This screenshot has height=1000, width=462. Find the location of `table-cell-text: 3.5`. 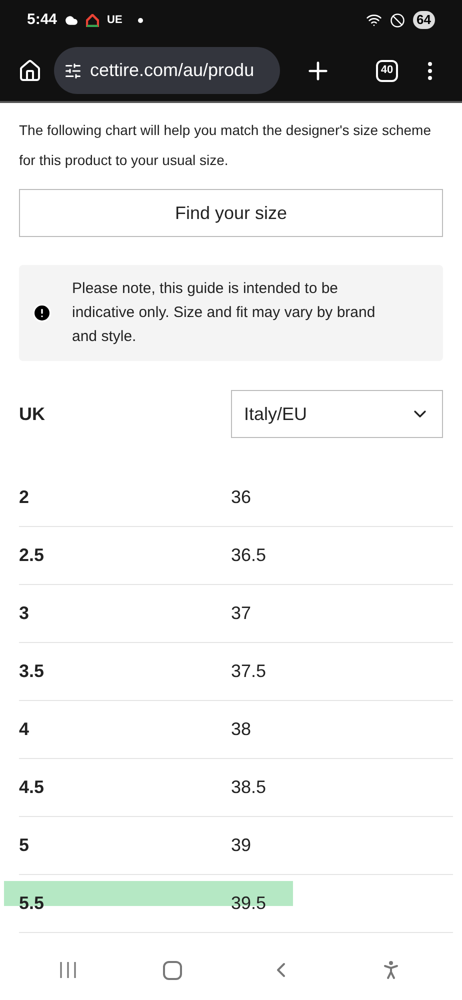

table-cell-text: 3.5 is located at coordinates (32, 671).